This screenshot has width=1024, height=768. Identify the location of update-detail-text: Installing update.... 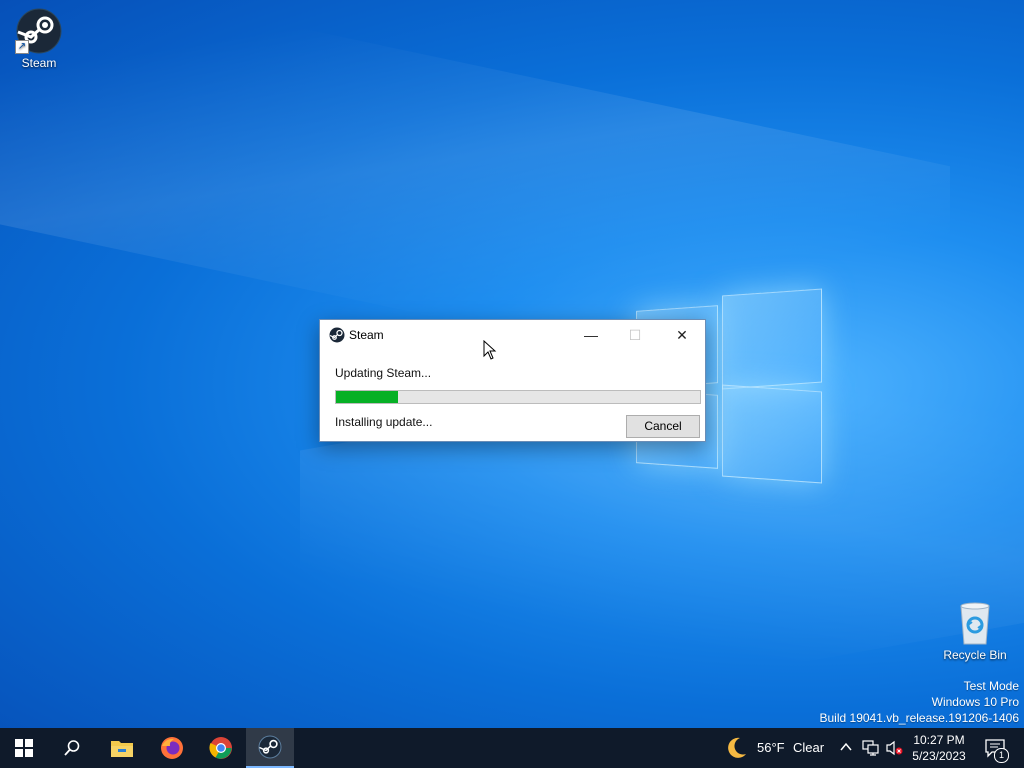
(384, 422).